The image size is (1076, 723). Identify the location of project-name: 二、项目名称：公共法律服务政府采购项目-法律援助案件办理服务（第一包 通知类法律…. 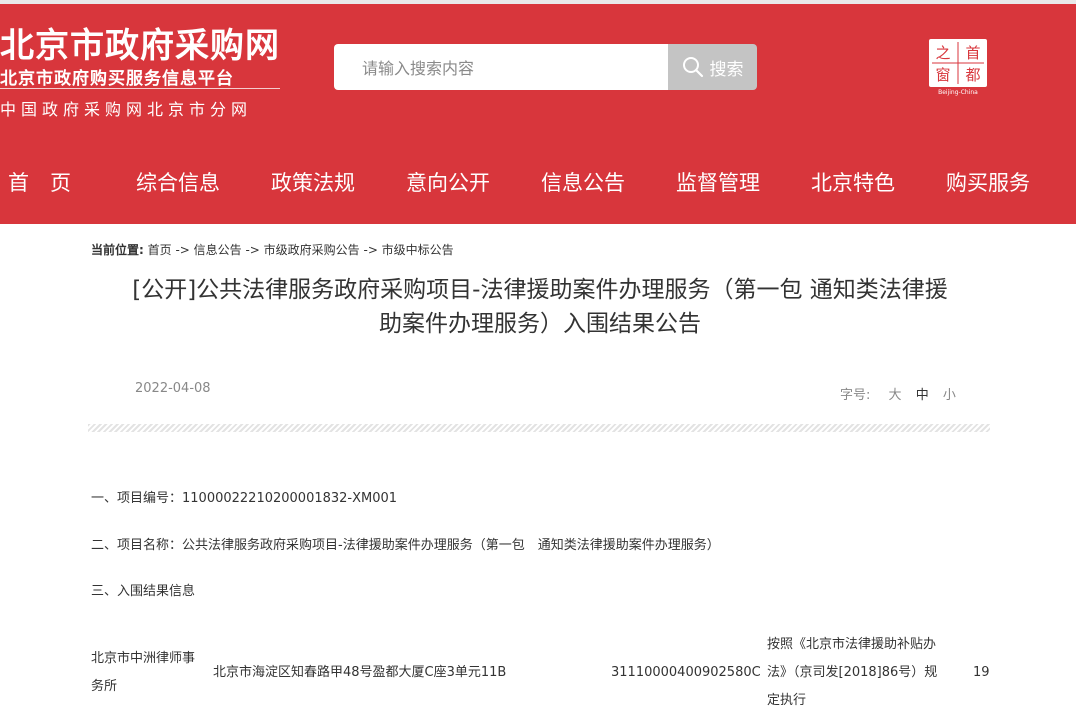
(405, 545).